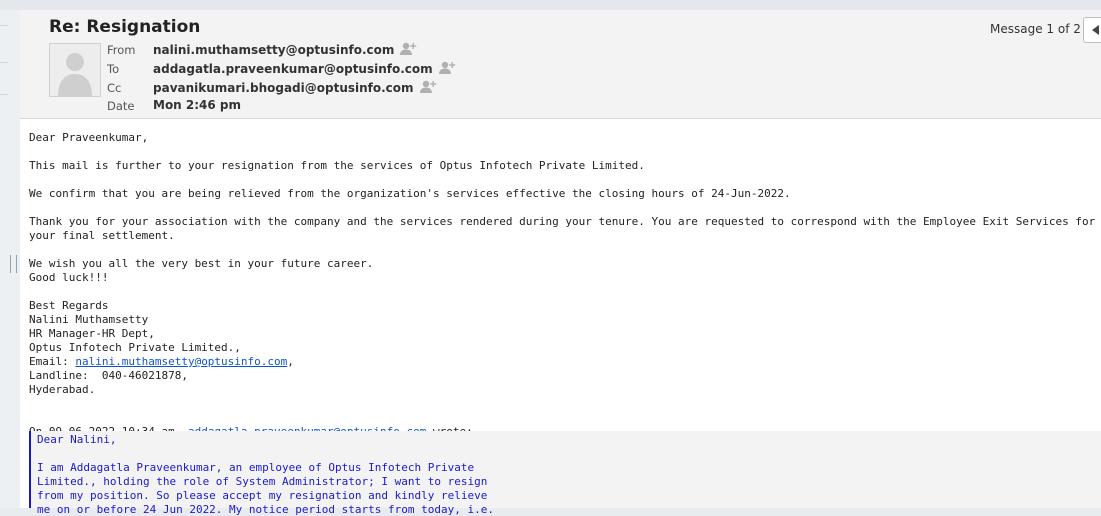  I want to click on date-value: Mon 2:46 pm, so click(197, 105).